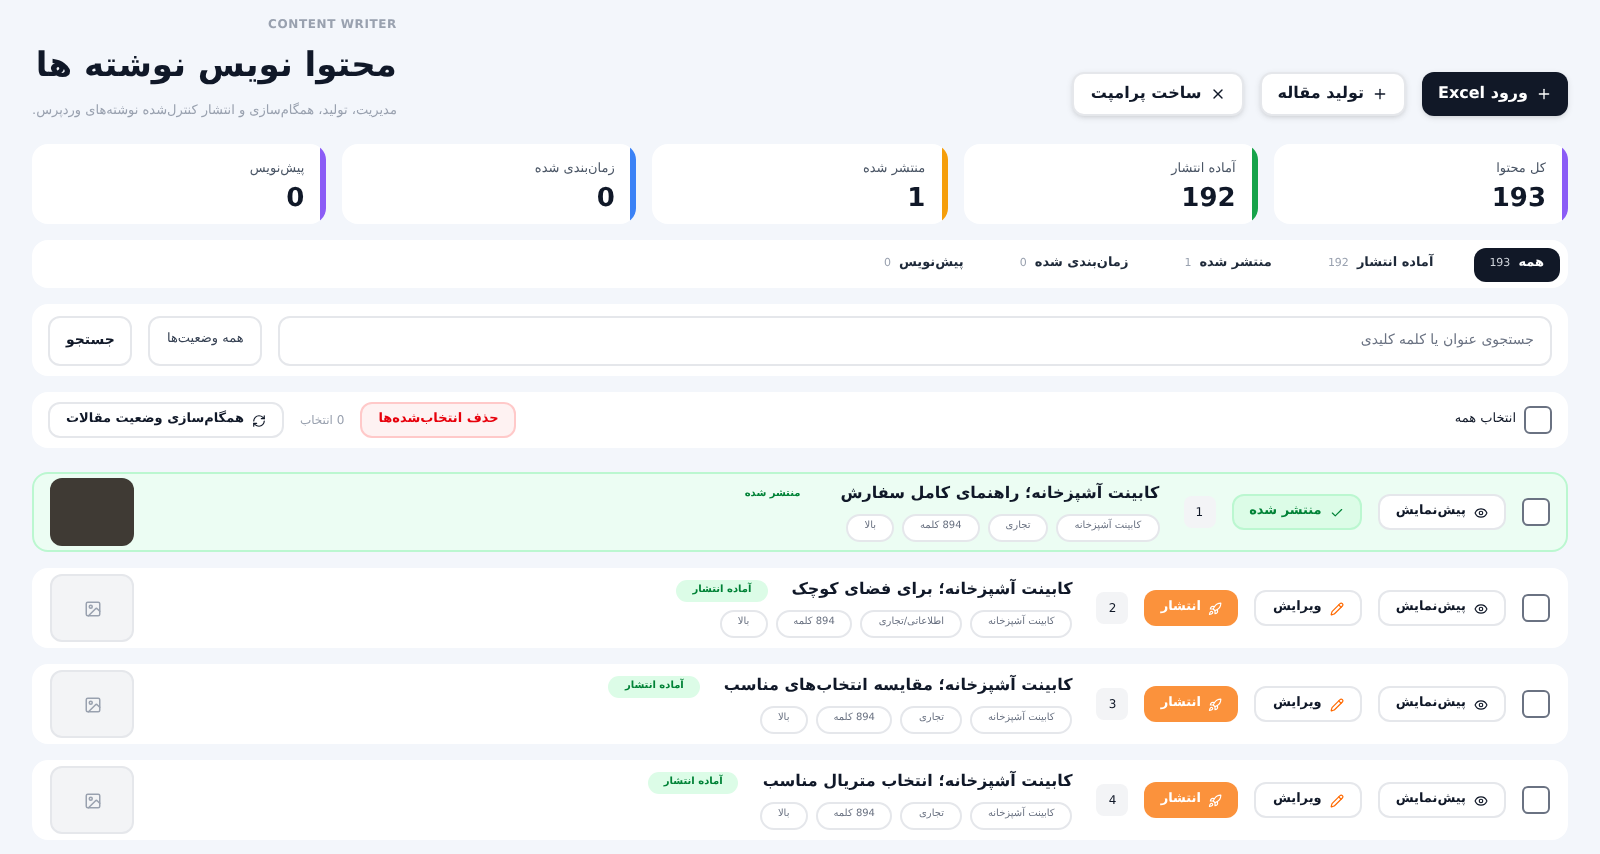  What do you see at coordinates (216, 67) in the screenshot?
I see `page-title: محتوا نویس نوشته ها` at bounding box center [216, 67].